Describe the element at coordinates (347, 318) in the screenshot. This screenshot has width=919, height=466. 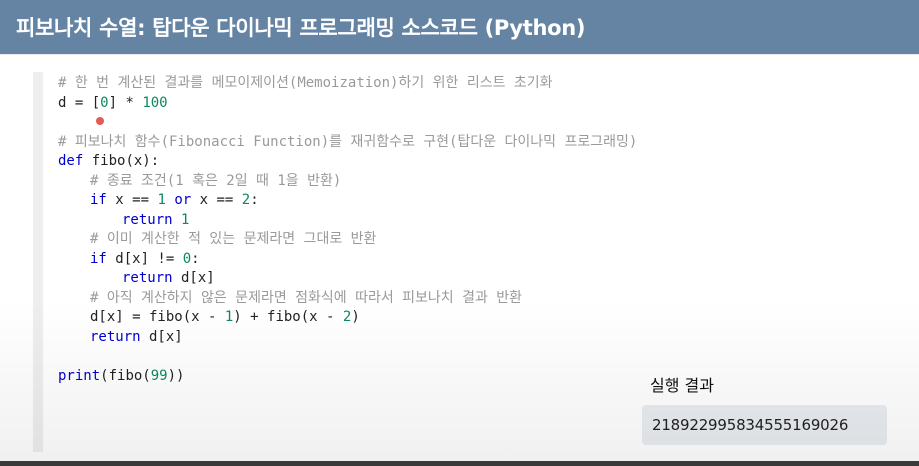
I see `code-line-13: d[x] = fibo(x - 1) + fibo(x - 2)` at that location.